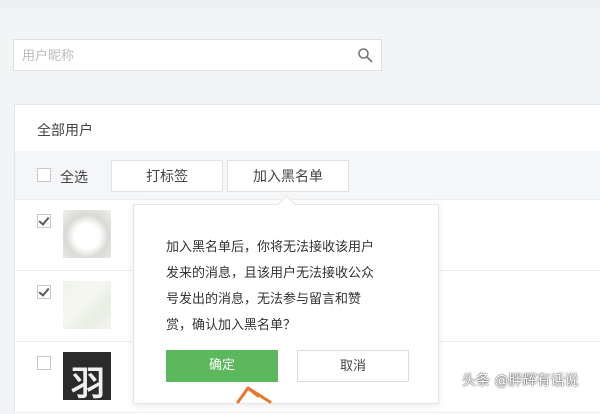 The height and width of the screenshot is (414, 600). What do you see at coordinates (44, 175) in the screenshot?
I see `select-all-checkbox` at bounding box center [44, 175].